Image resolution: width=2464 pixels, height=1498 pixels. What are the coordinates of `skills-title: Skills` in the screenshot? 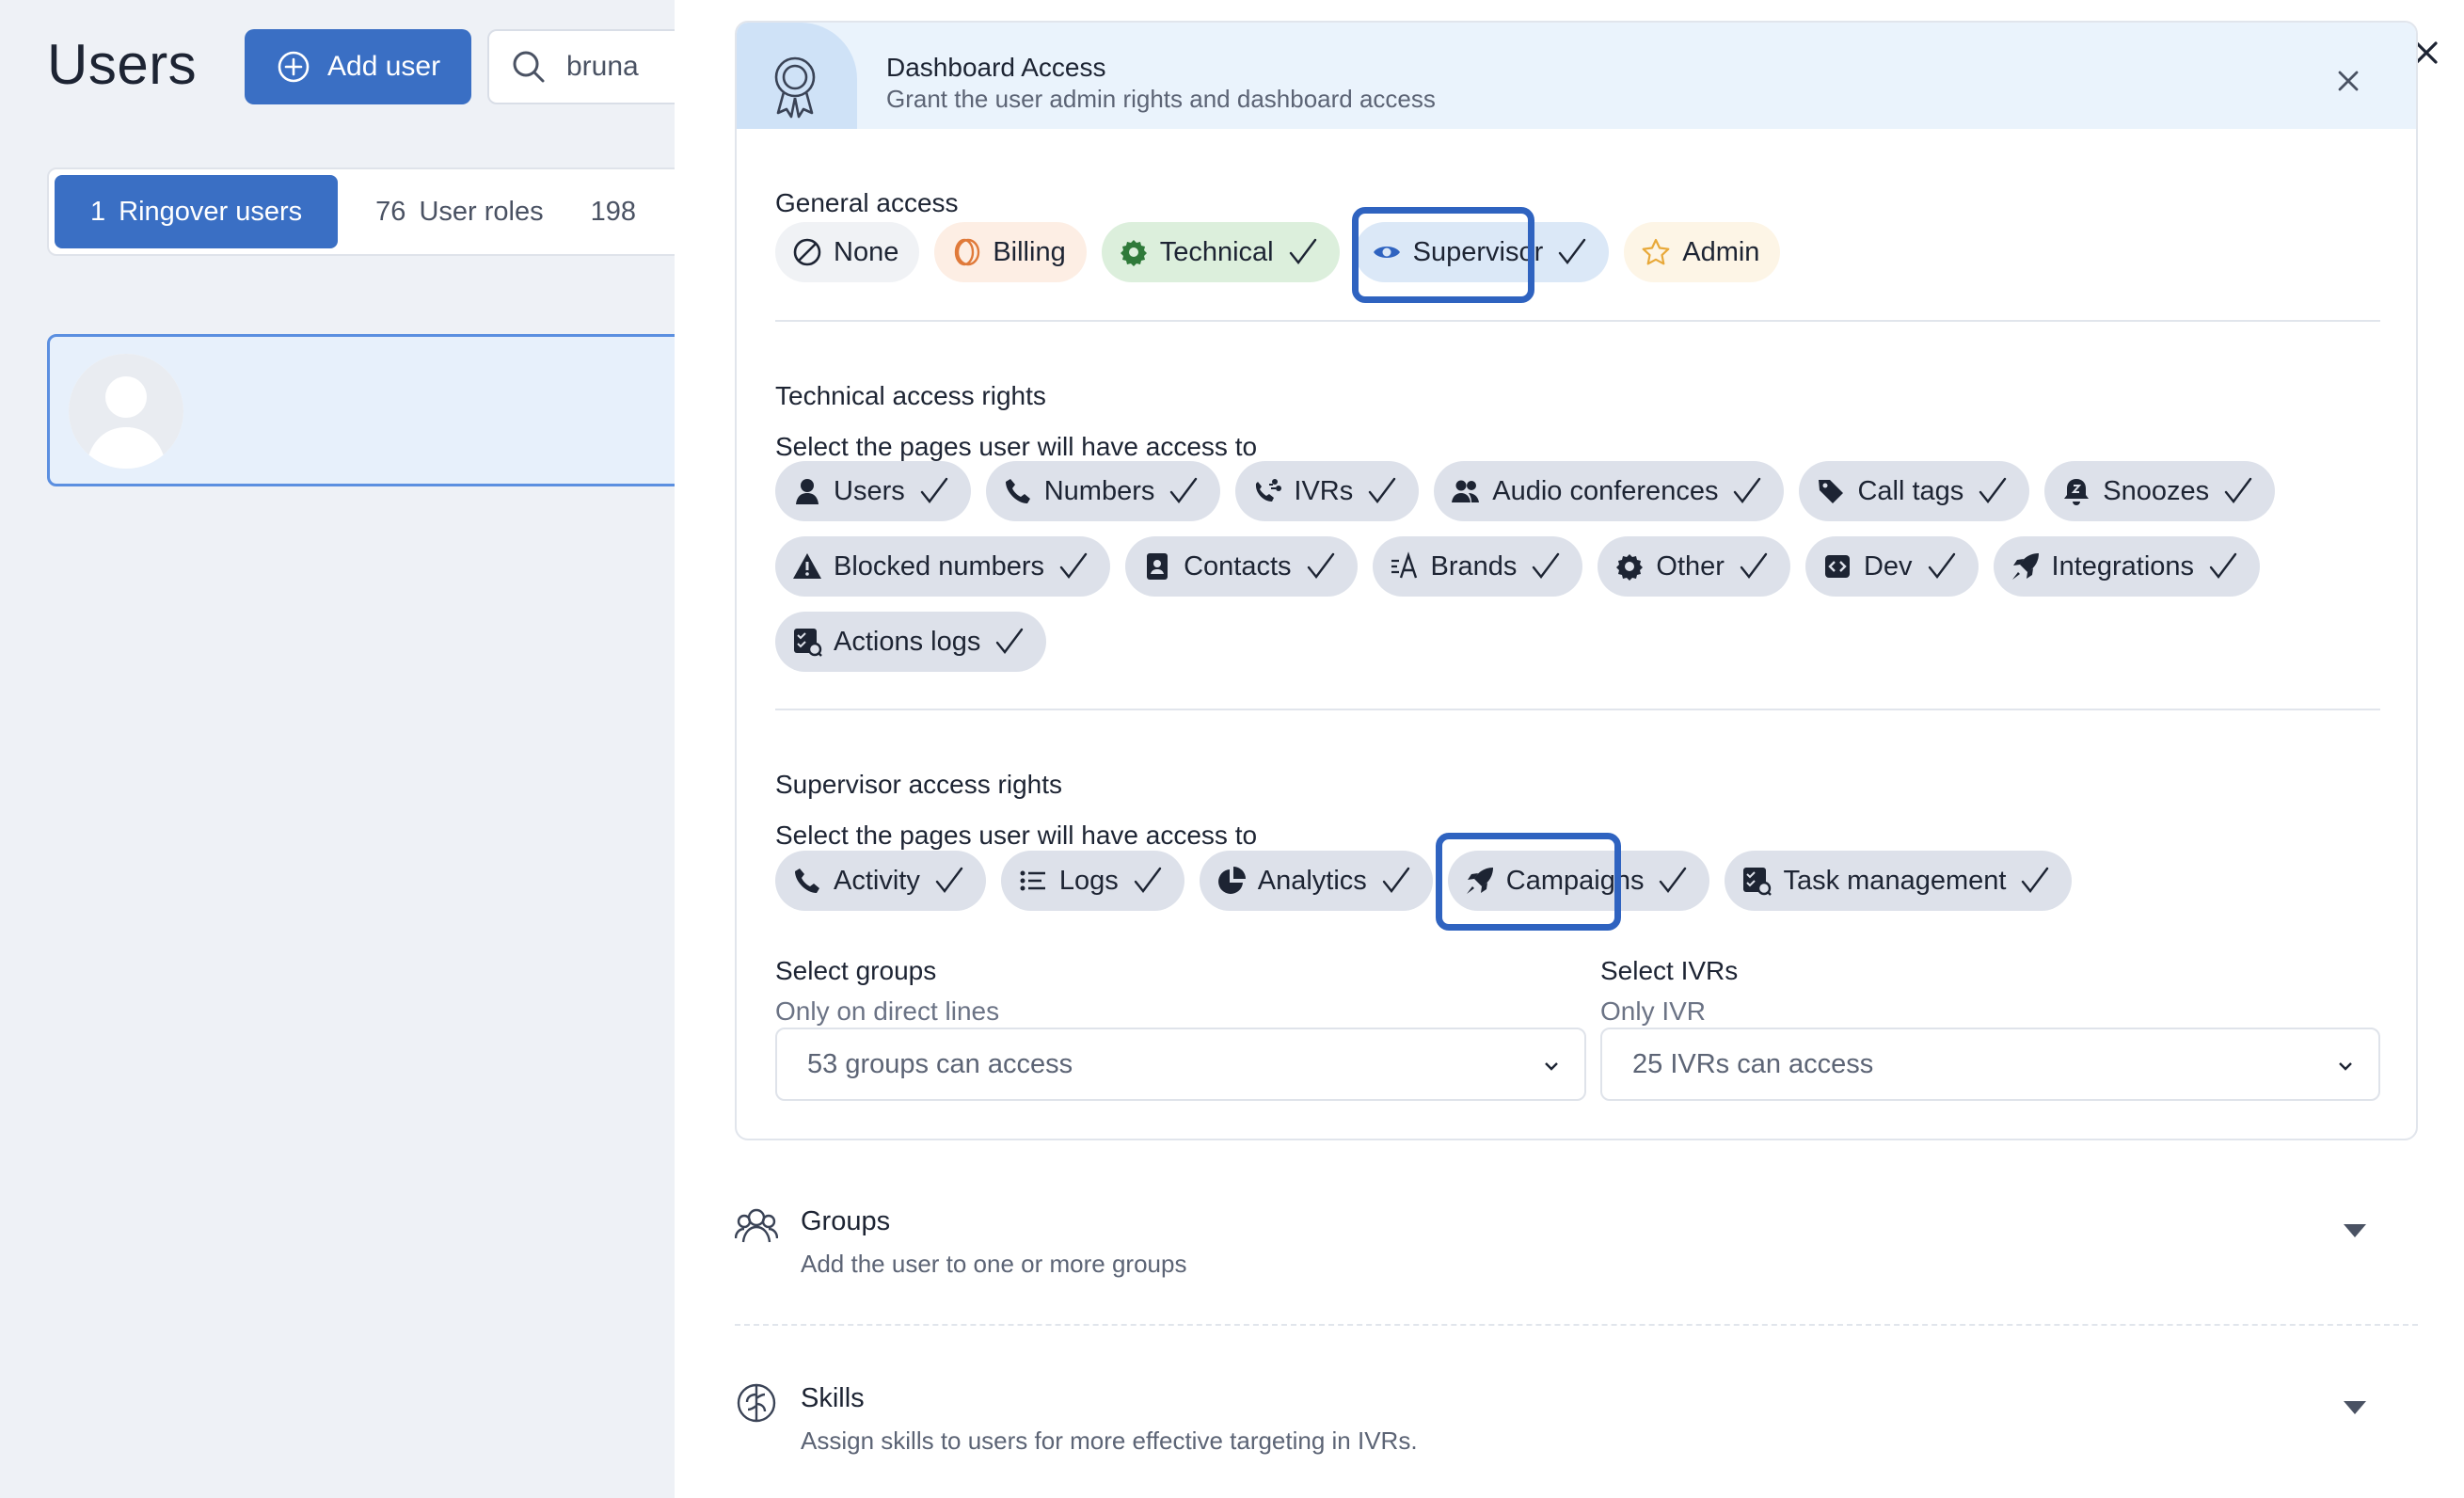 It's located at (833, 1398).